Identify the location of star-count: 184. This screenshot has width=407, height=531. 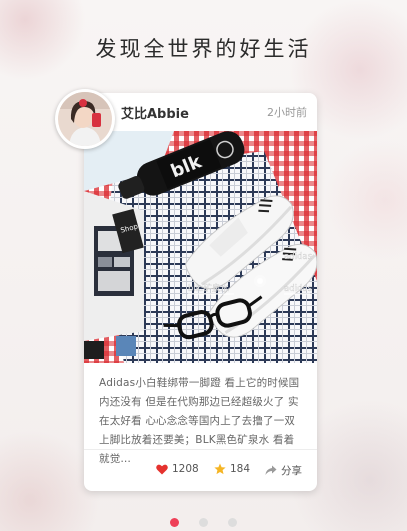
(240, 469).